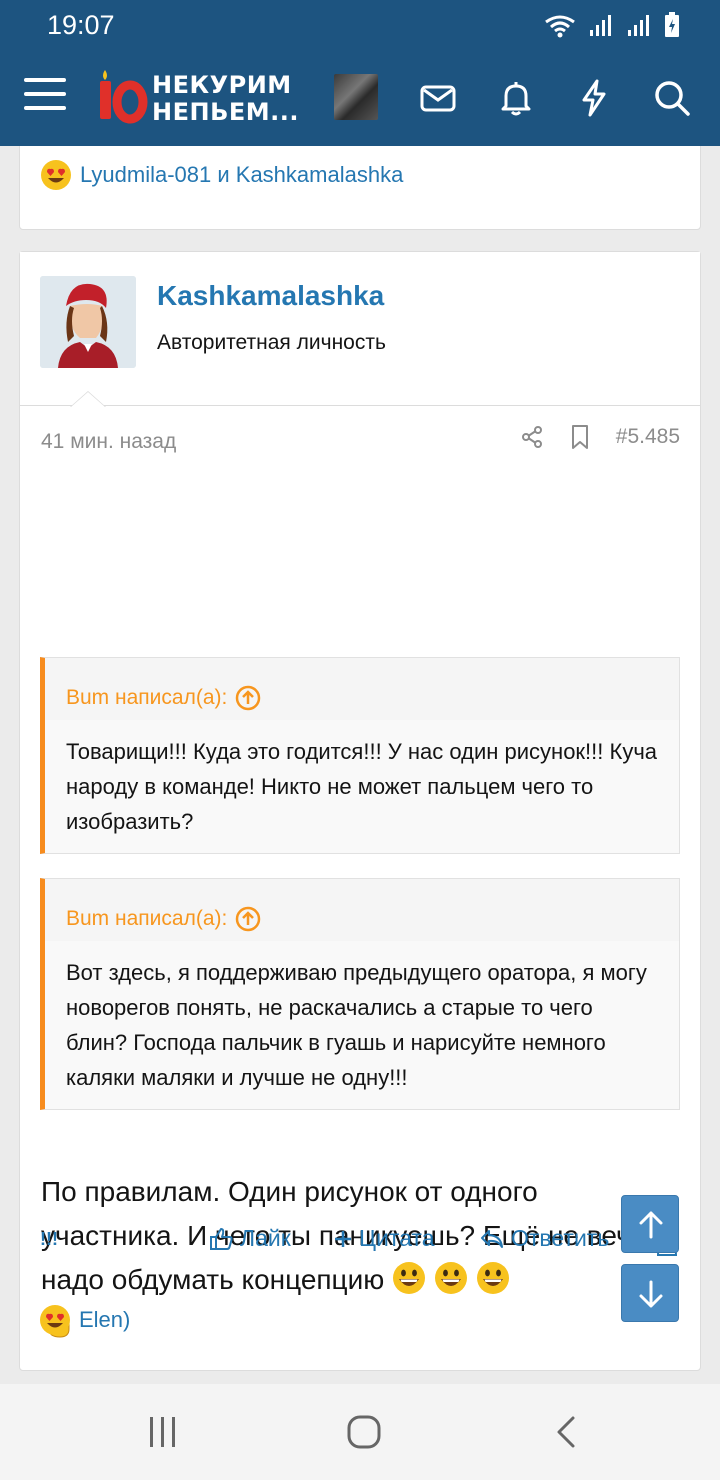 The width and height of the screenshot is (720, 1480). I want to click on thumbs-up-icon, so click(221, 1238).